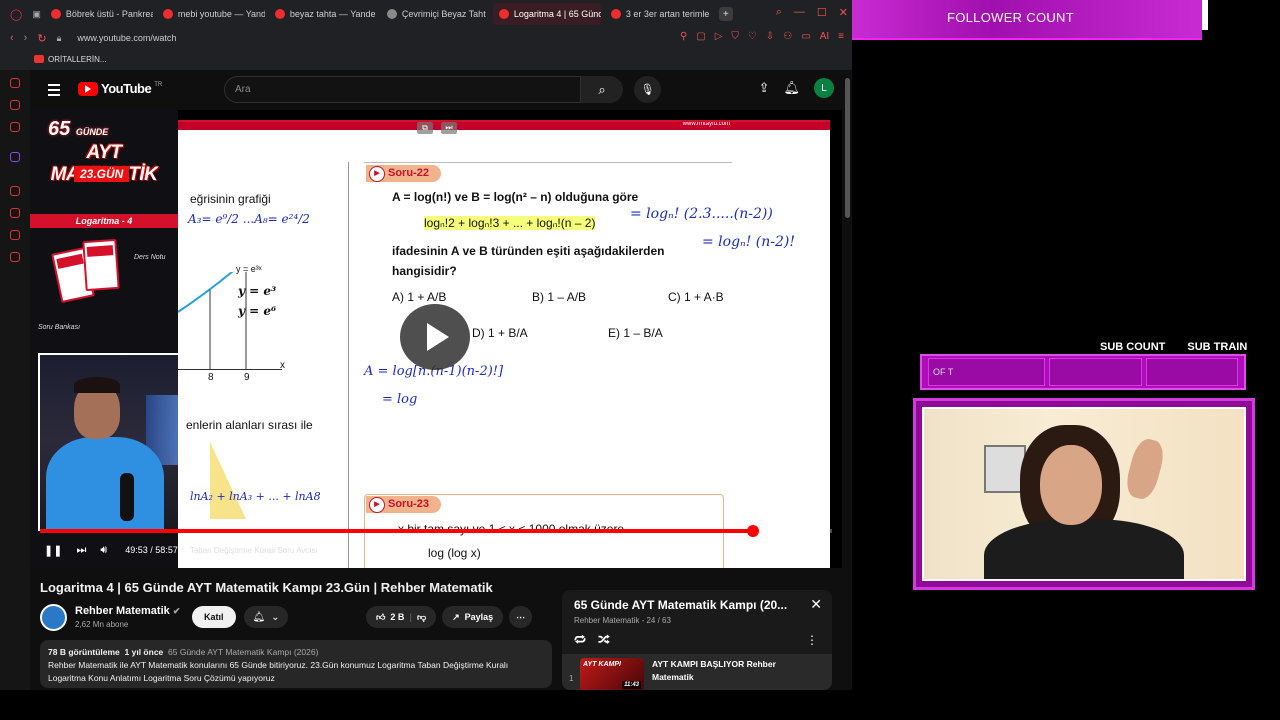 The image size is (1280, 720). I want to click on skip-icon: ⏭, so click(449, 128).